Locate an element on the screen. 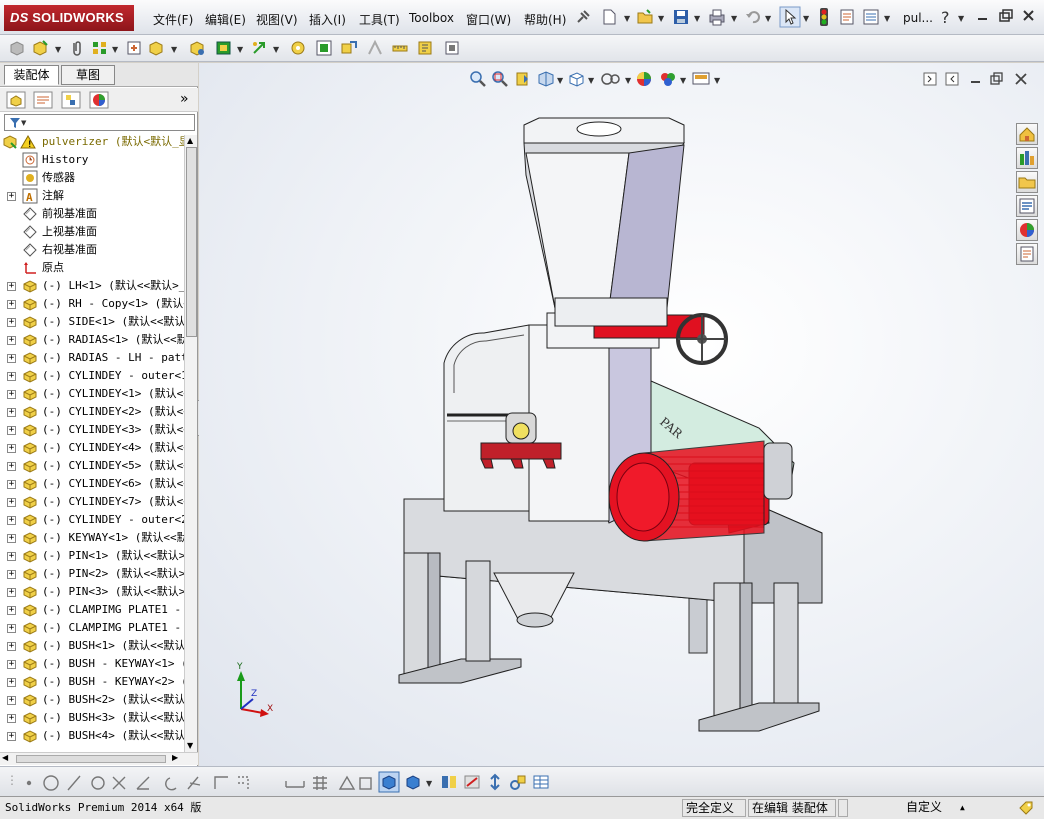 The height and width of the screenshot is (819, 1044). pin-icon is located at coordinates (583, 17).